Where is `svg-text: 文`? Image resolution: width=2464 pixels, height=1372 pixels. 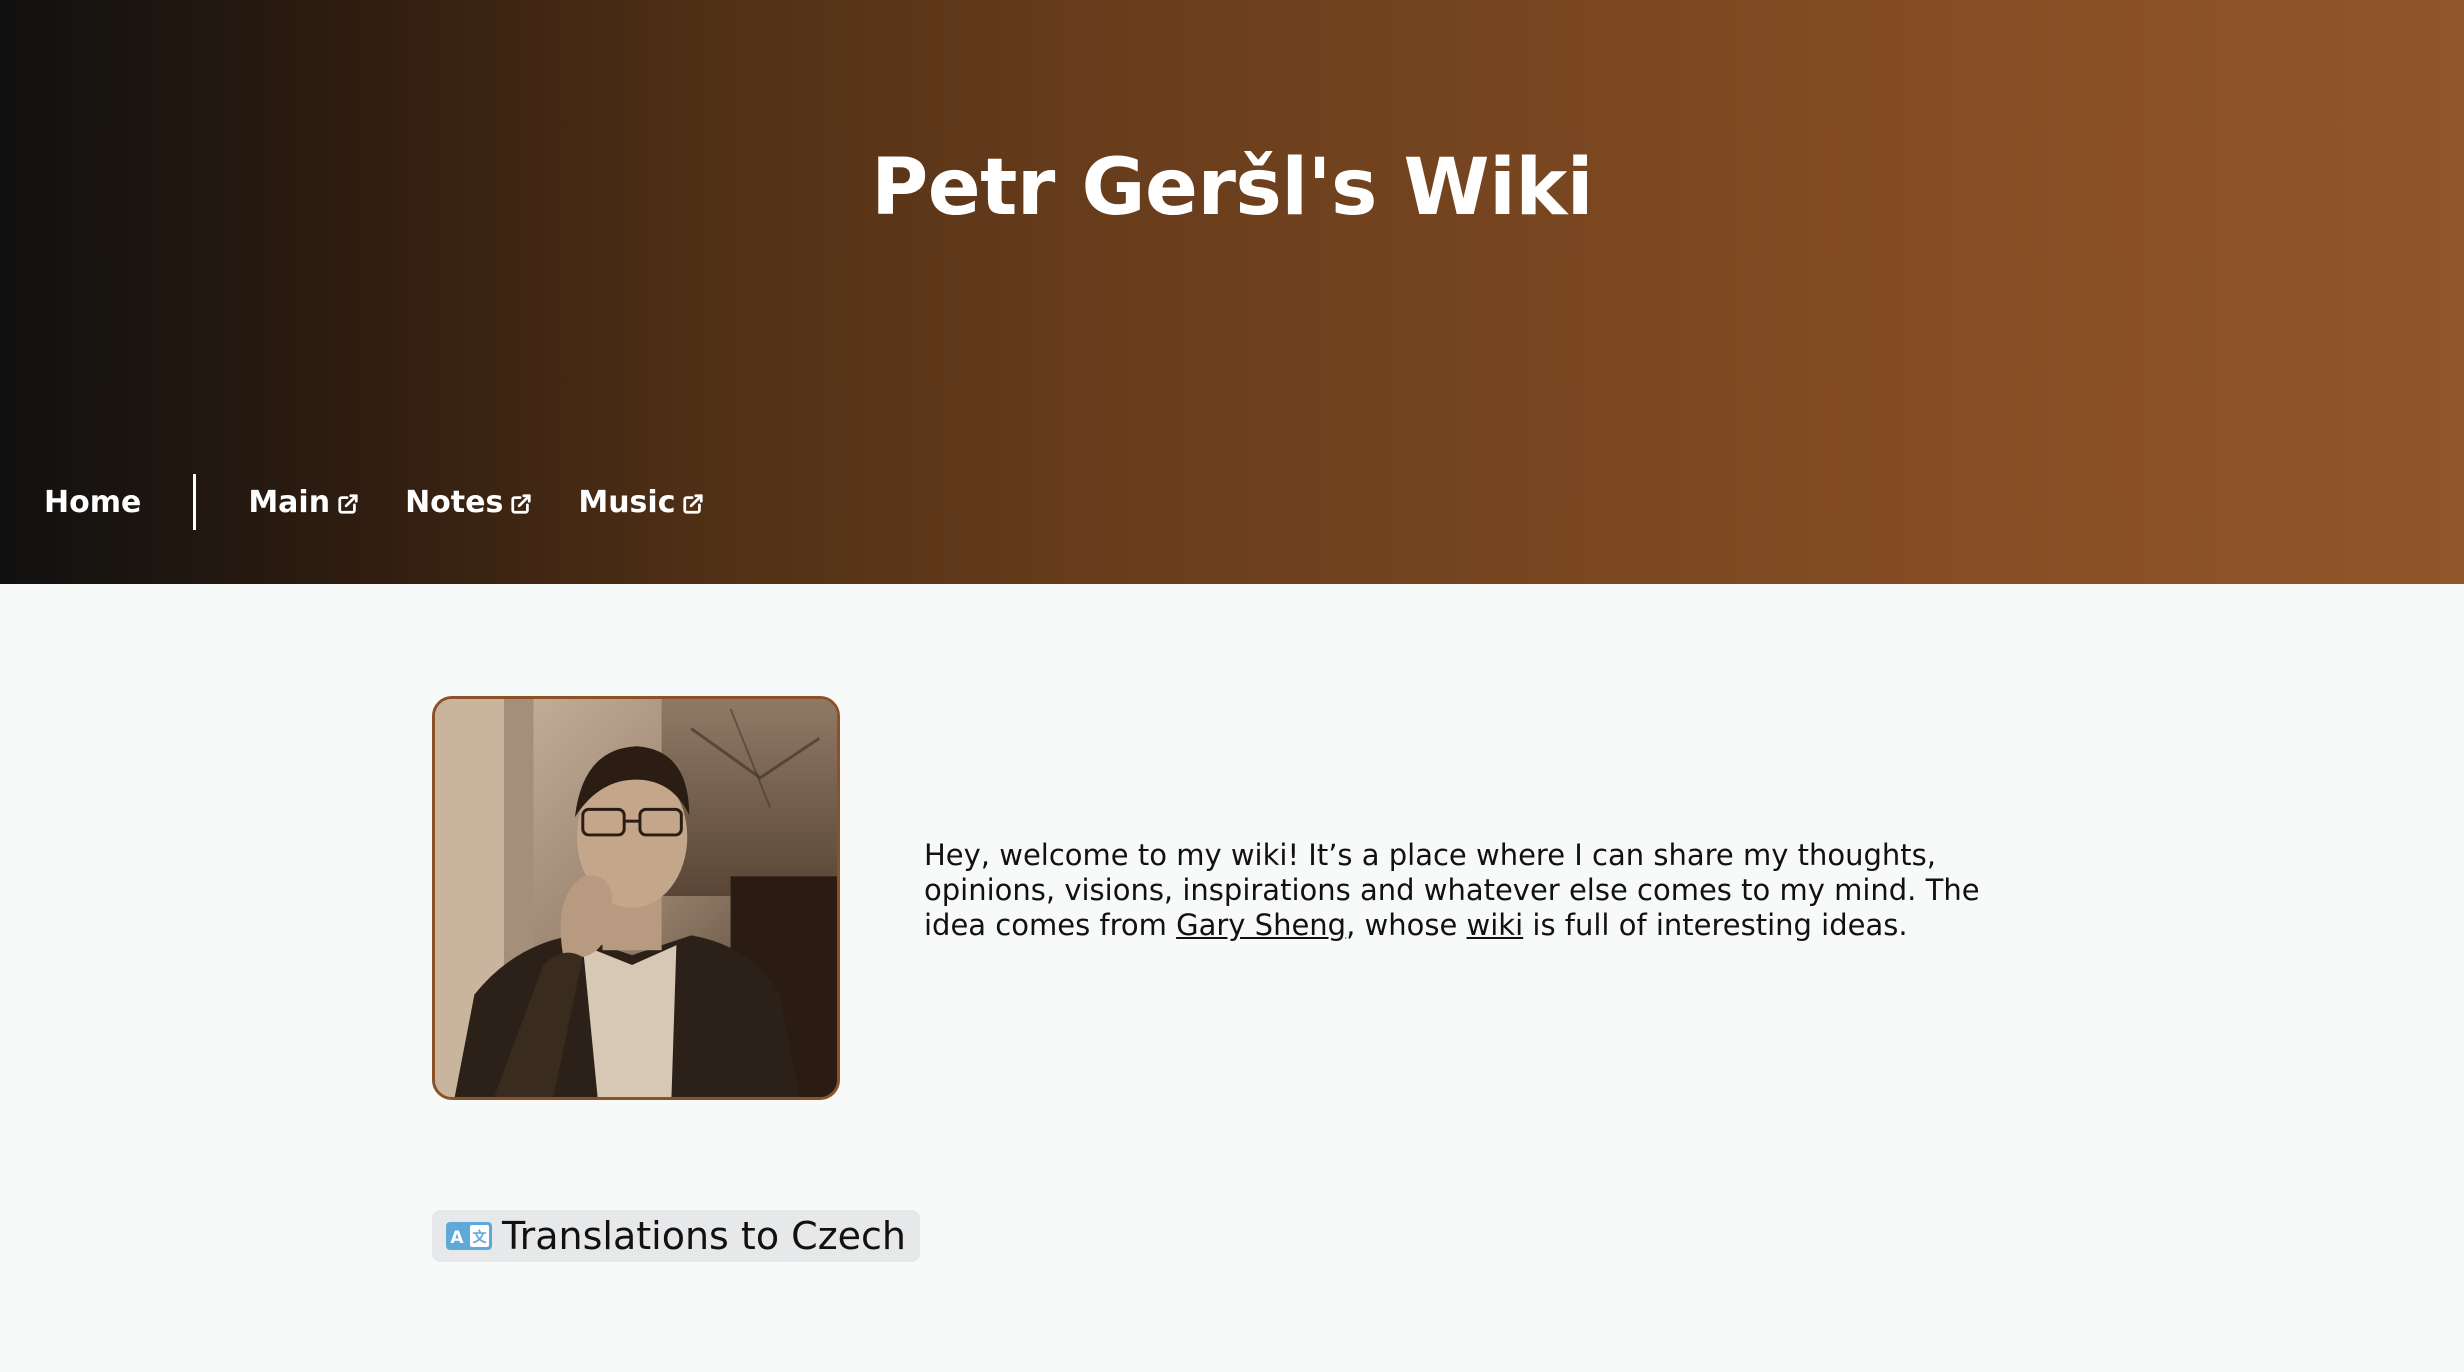
svg-text: 文 is located at coordinates (480, 1237).